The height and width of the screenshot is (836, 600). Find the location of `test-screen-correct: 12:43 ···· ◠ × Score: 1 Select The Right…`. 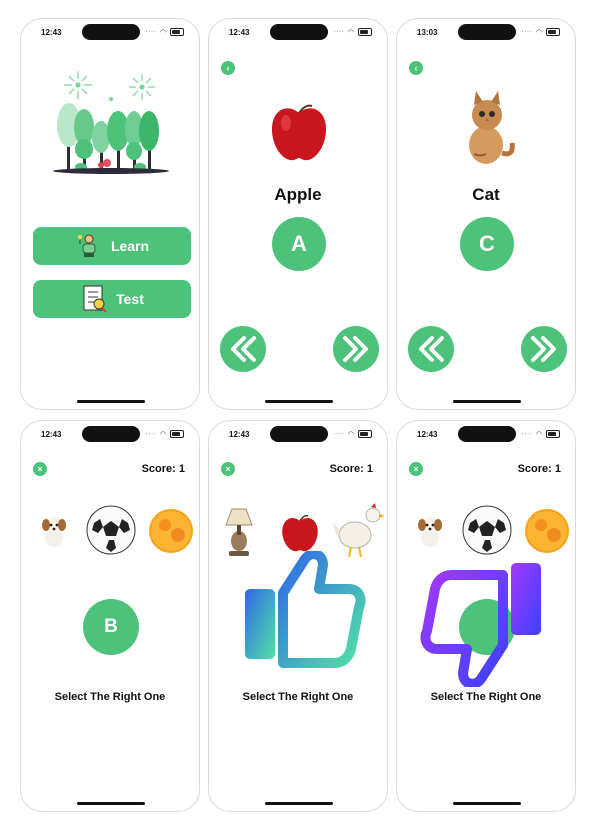

test-screen-correct: 12:43 ···· ◠ × Score: 1 Select The Right… is located at coordinates (298, 616).